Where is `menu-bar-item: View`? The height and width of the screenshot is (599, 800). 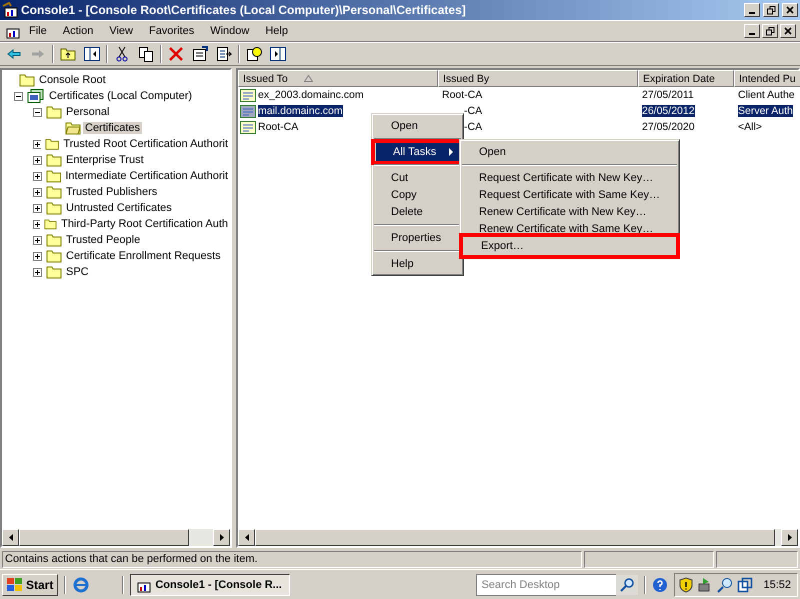
menu-bar-item: View is located at coordinates (121, 31).